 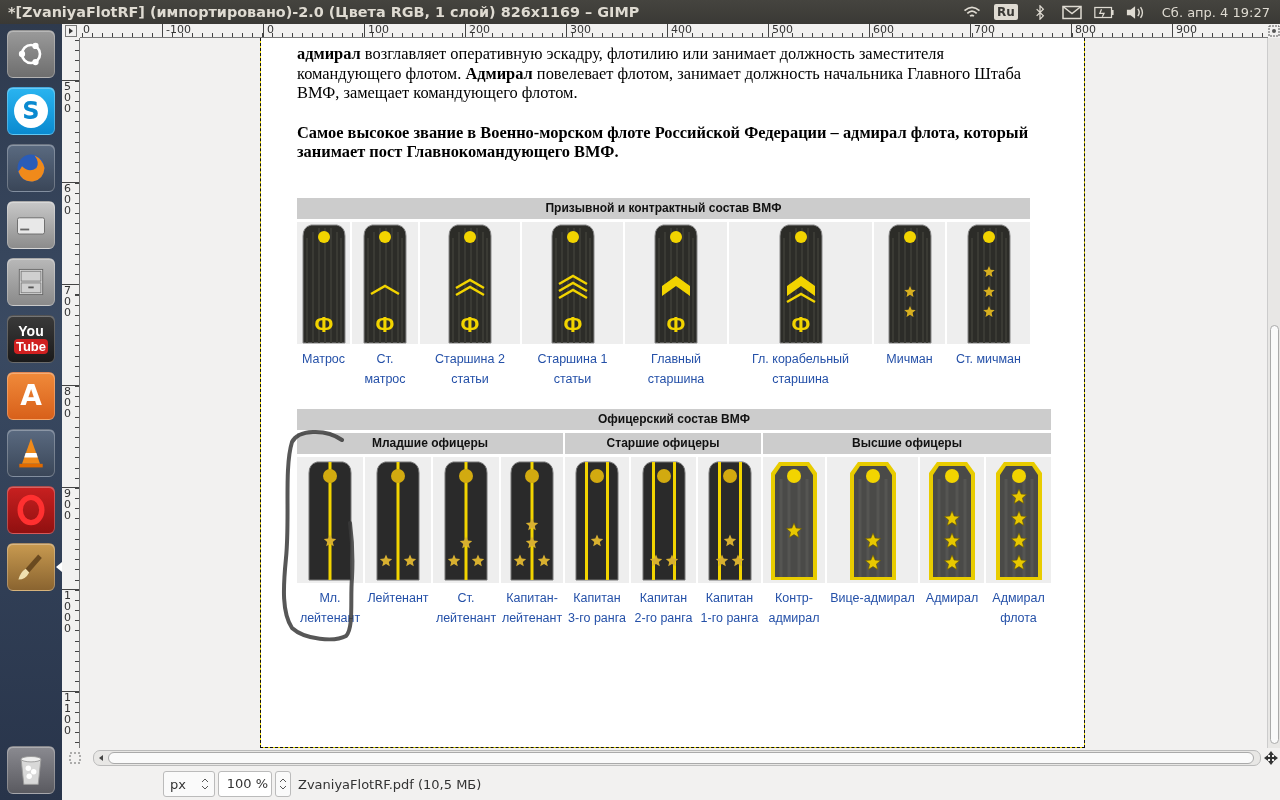 What do you see at coordinates (616, 30) in the screenshot?
I see `ruler-label: 300` at bounding box center [616, 30].